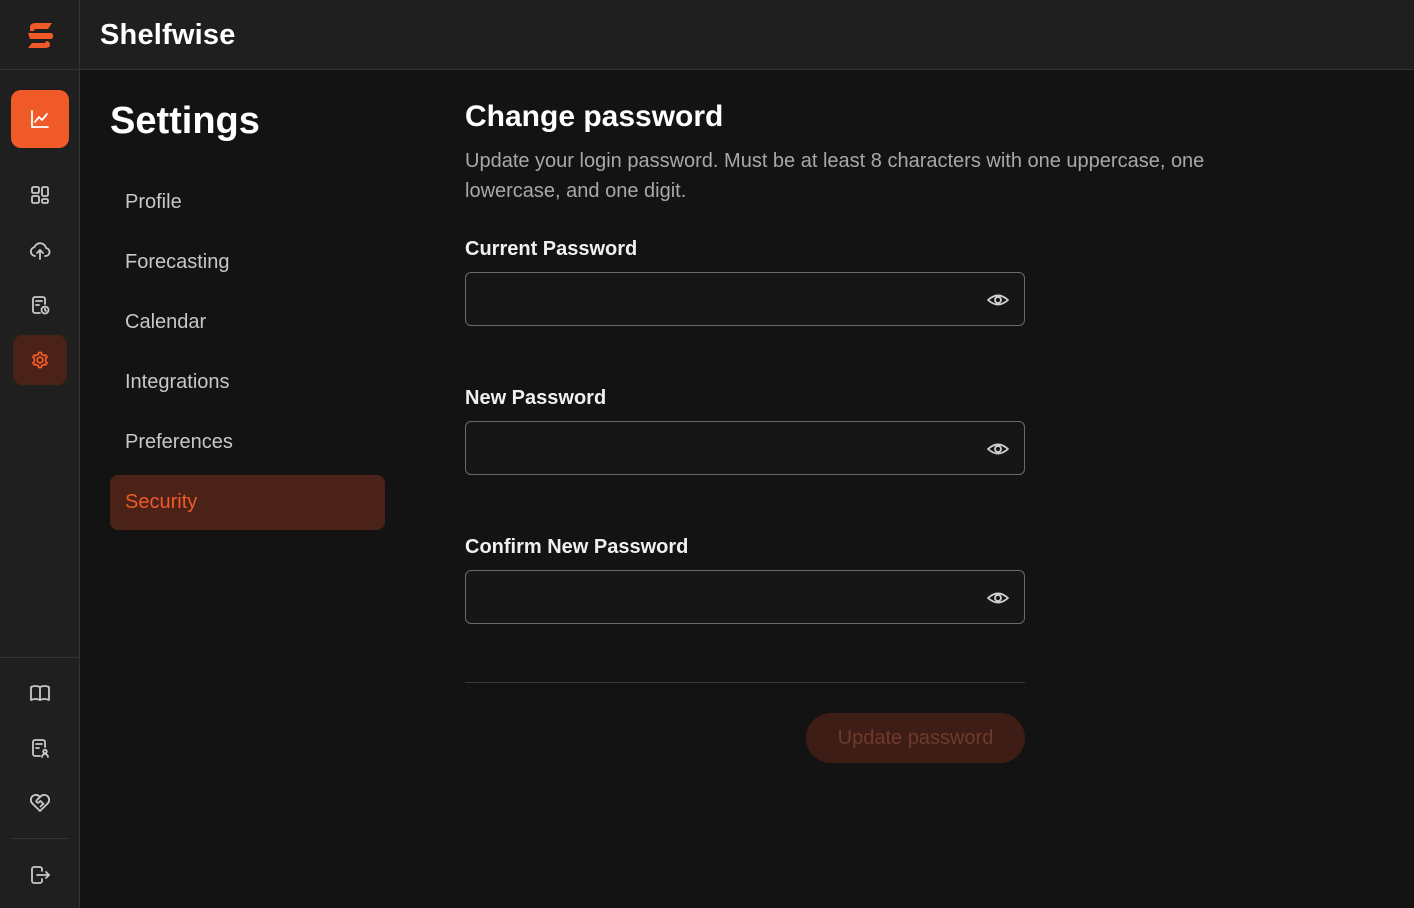 The height and width of the screenshot is (908, 1414). I want to click on user-reports-button, so click(40, 748).